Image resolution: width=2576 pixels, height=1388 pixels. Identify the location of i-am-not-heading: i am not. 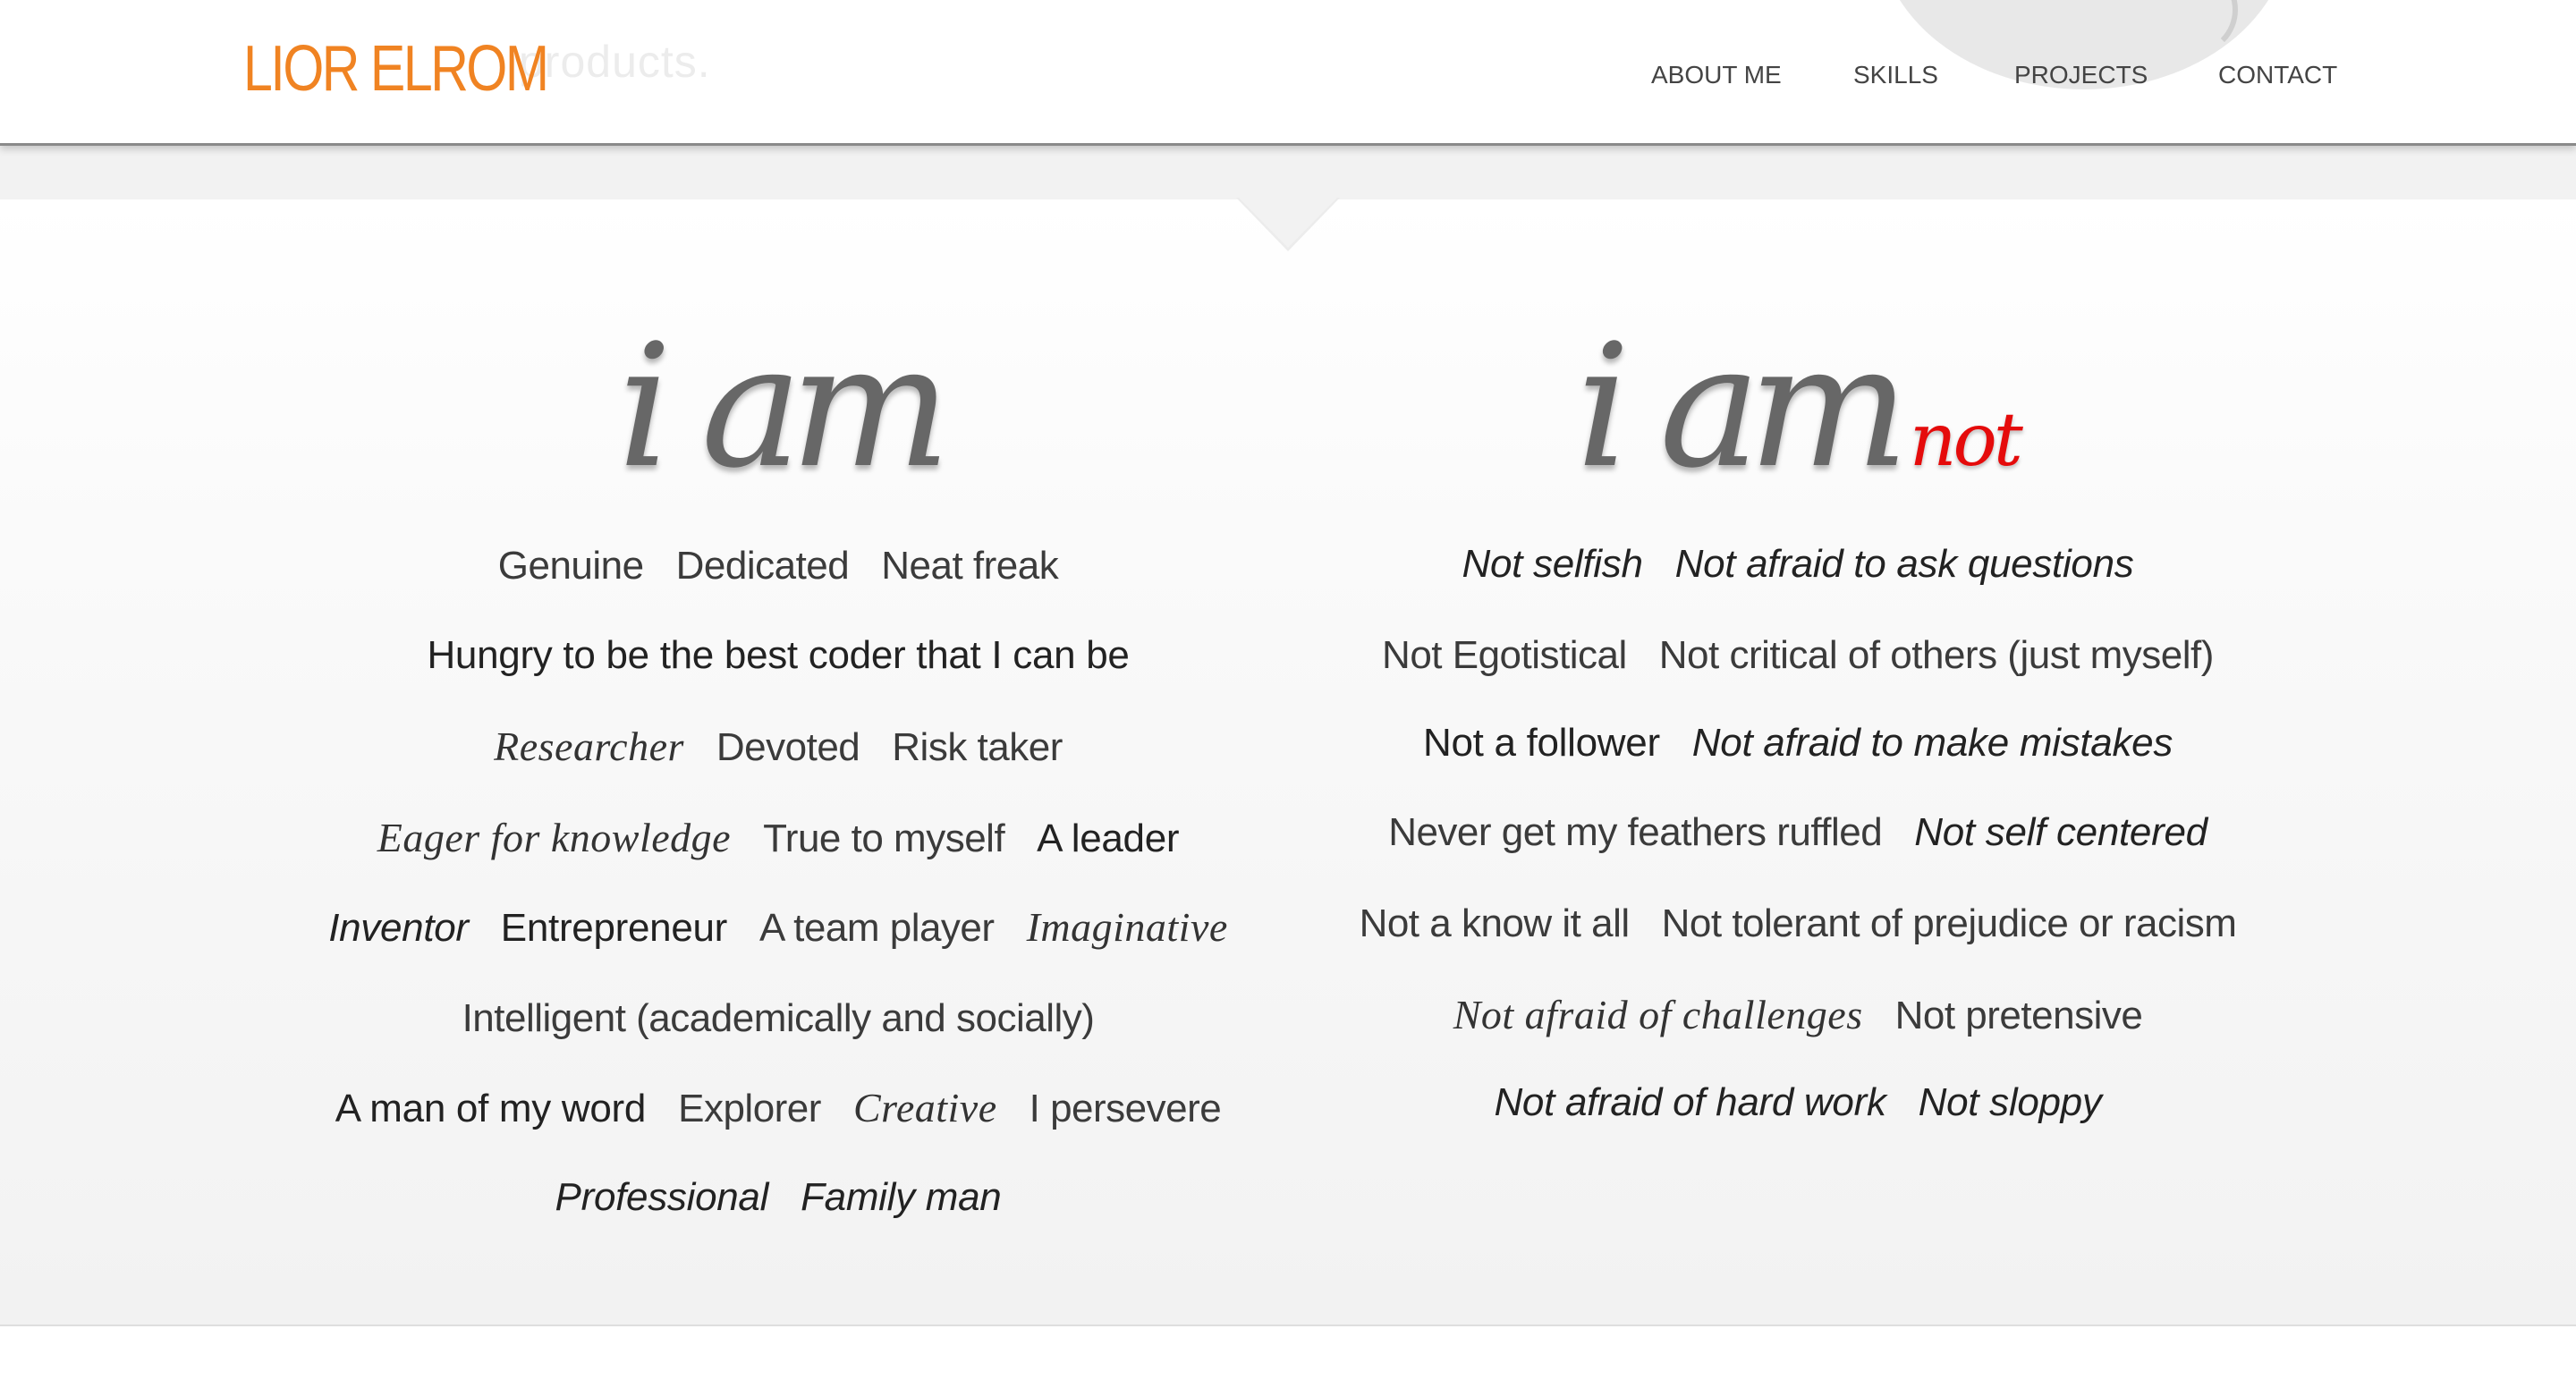
(1798, 407).